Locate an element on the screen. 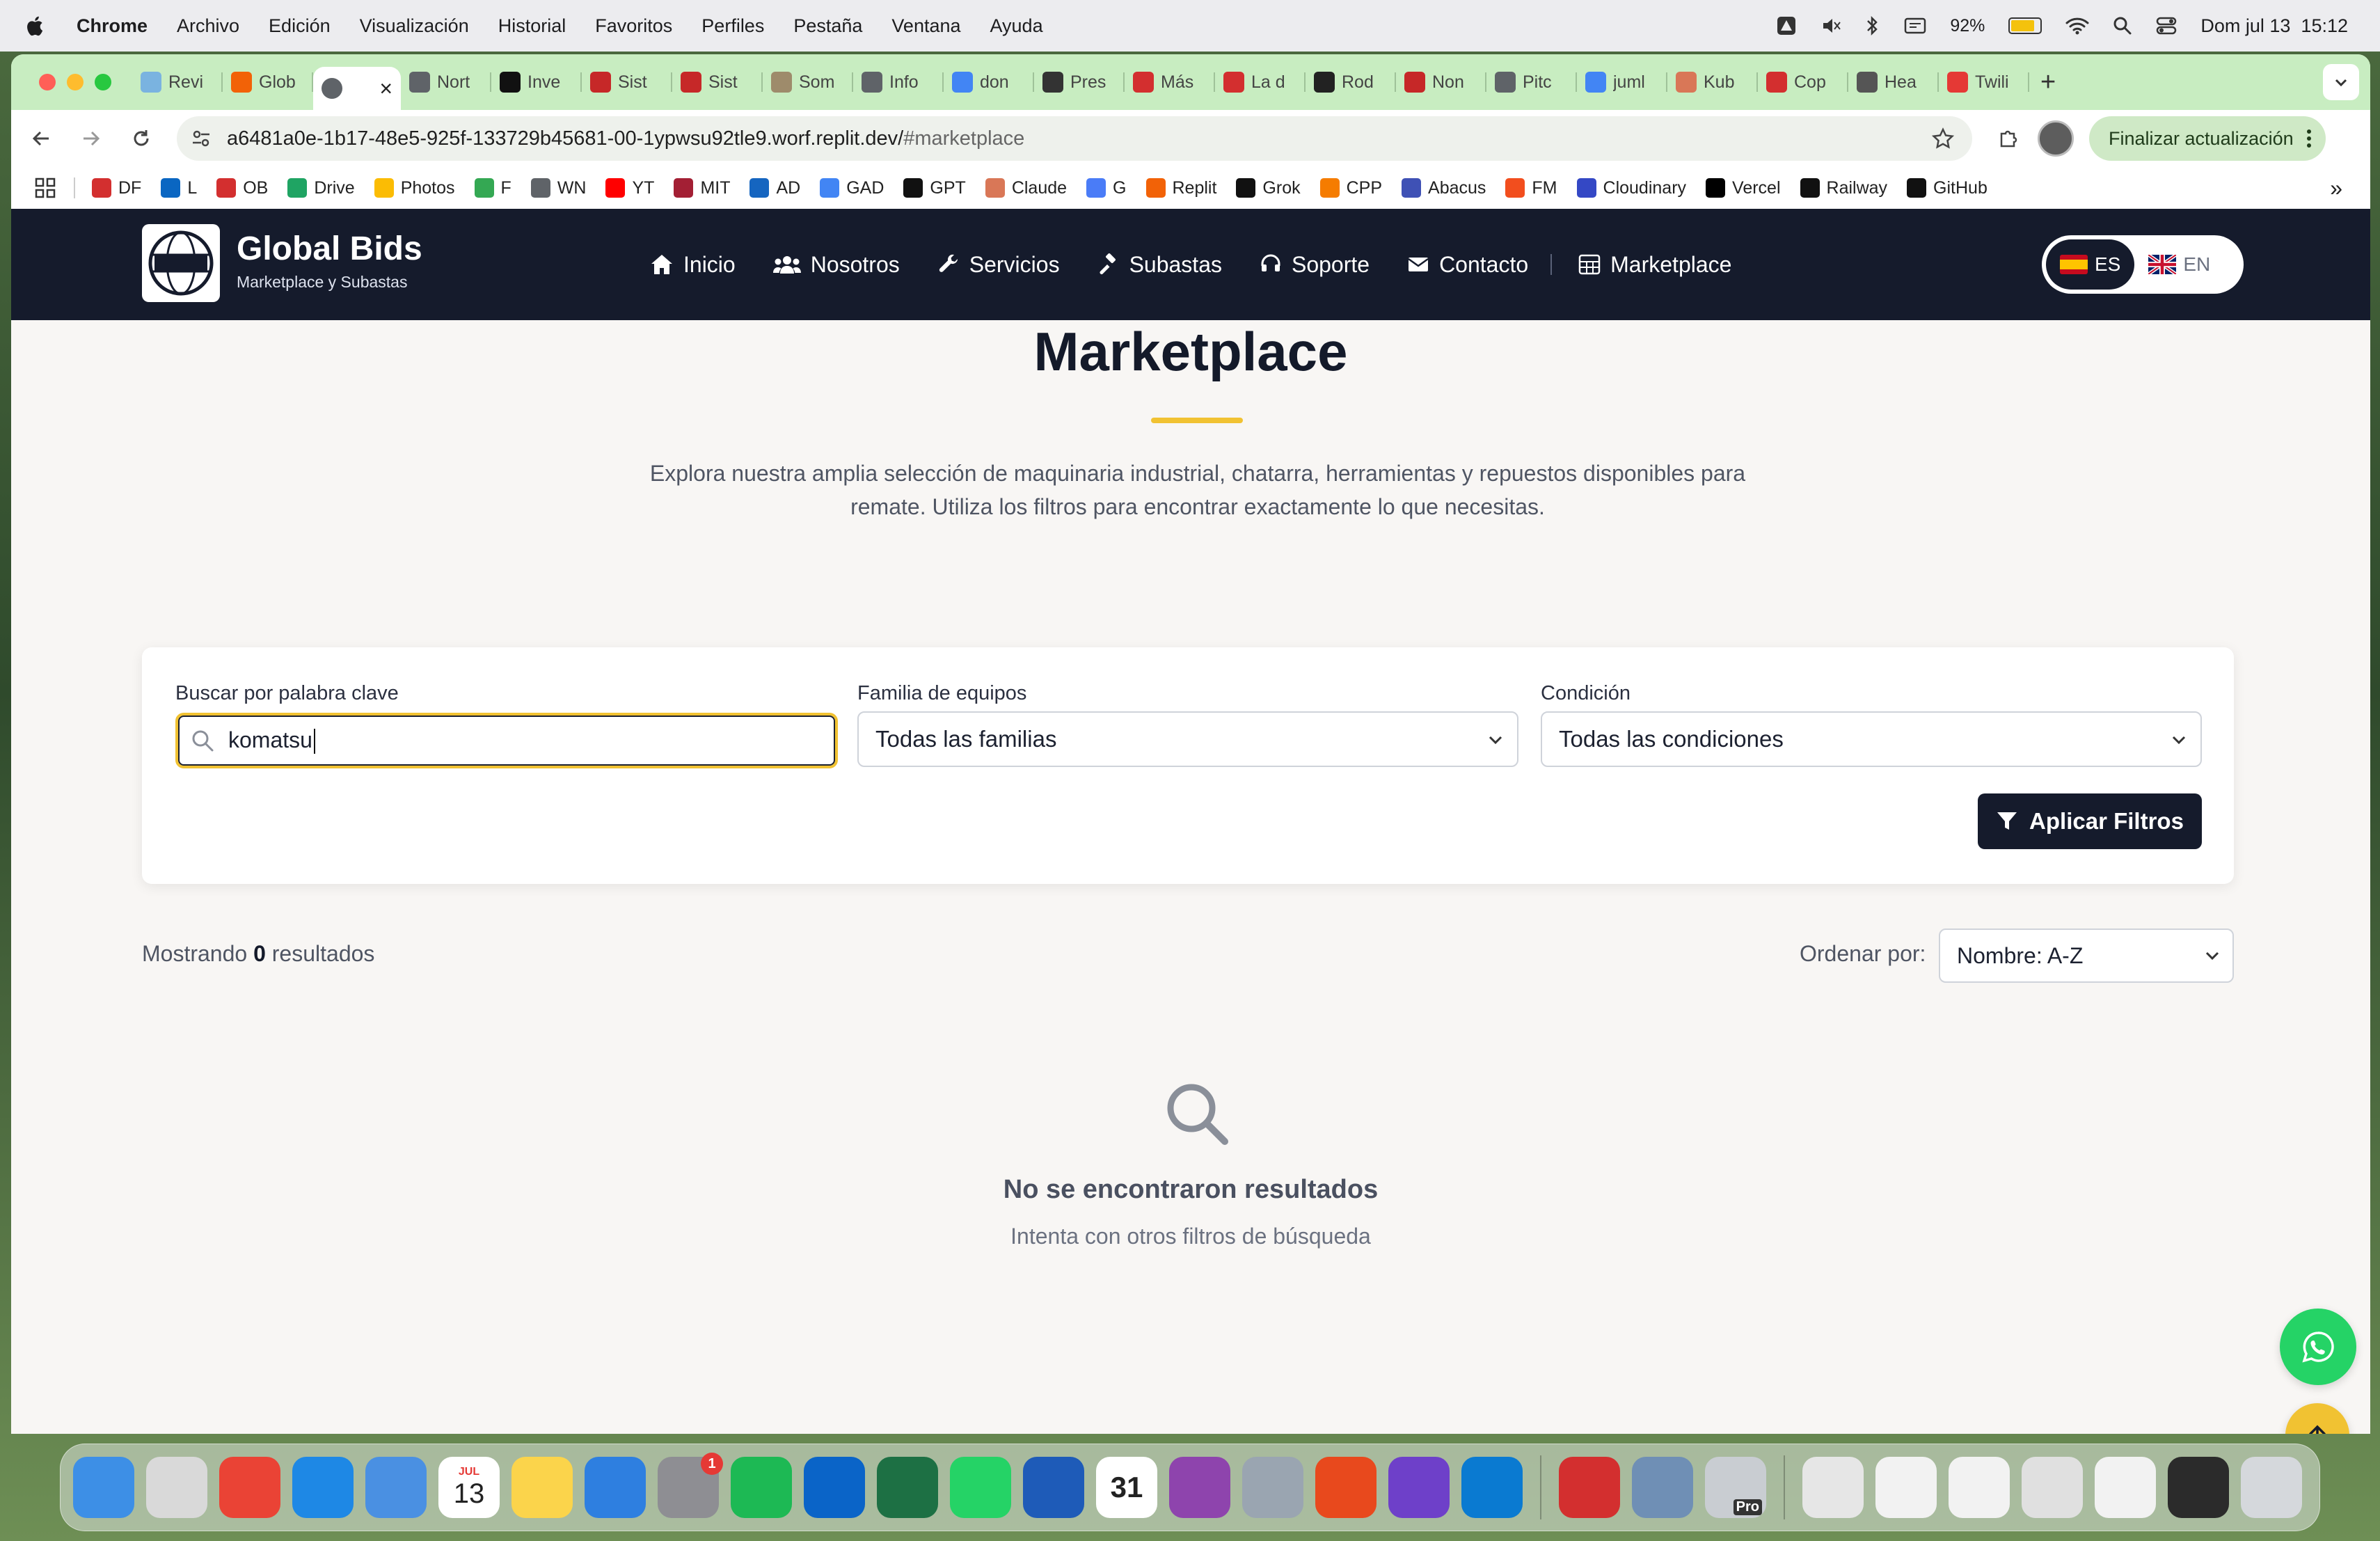  minimize-window-button is located at coordinates (75, 82).